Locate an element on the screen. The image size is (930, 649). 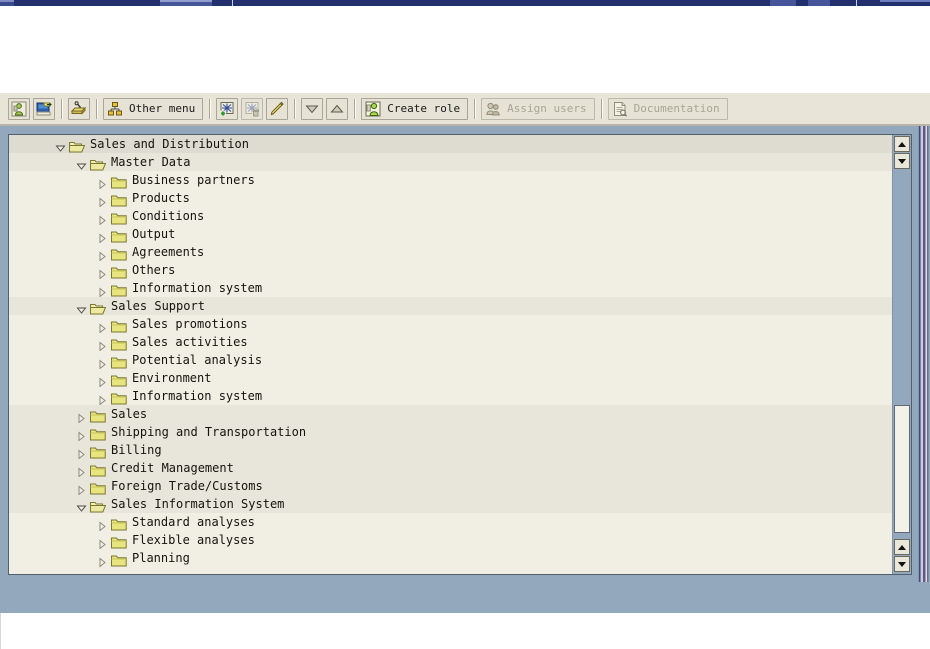
tree-vertical-scrollbar is located at coordinates (901, 354).